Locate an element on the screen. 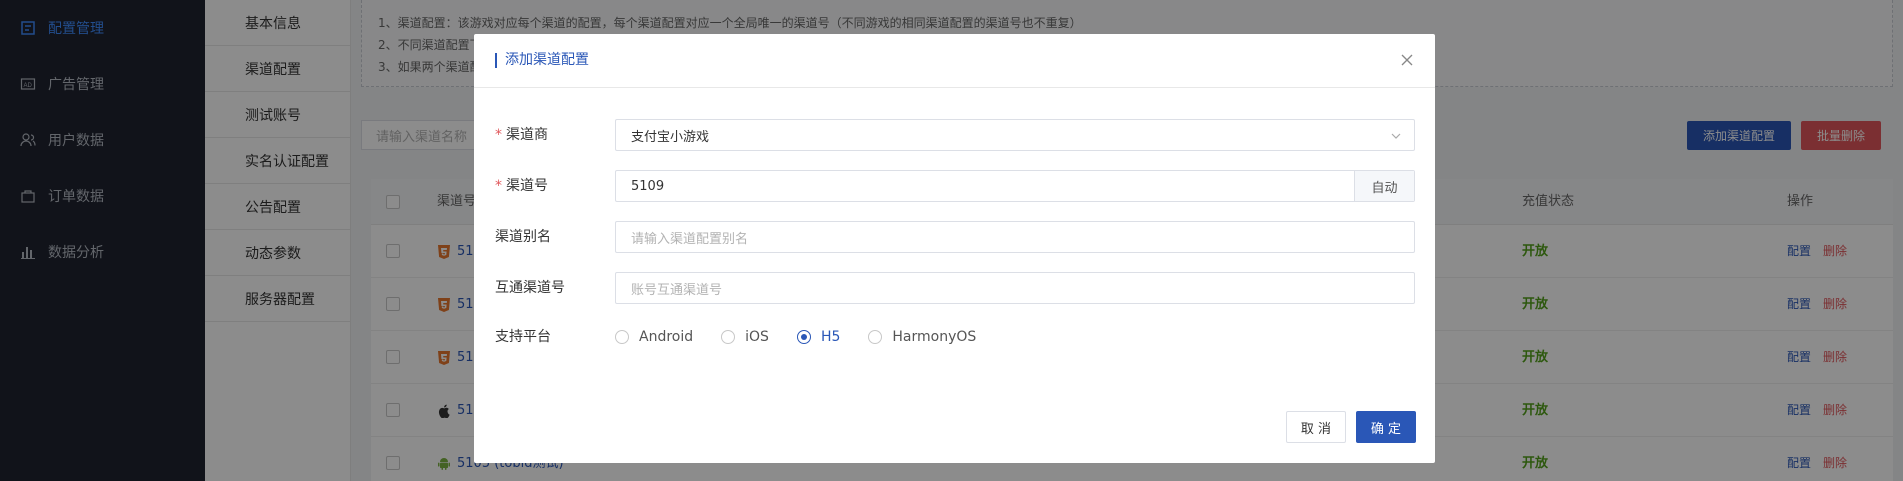 This screenshot has height=481, width=1903. alias-label: 渠道别名 is located at coordinates (523, 237).